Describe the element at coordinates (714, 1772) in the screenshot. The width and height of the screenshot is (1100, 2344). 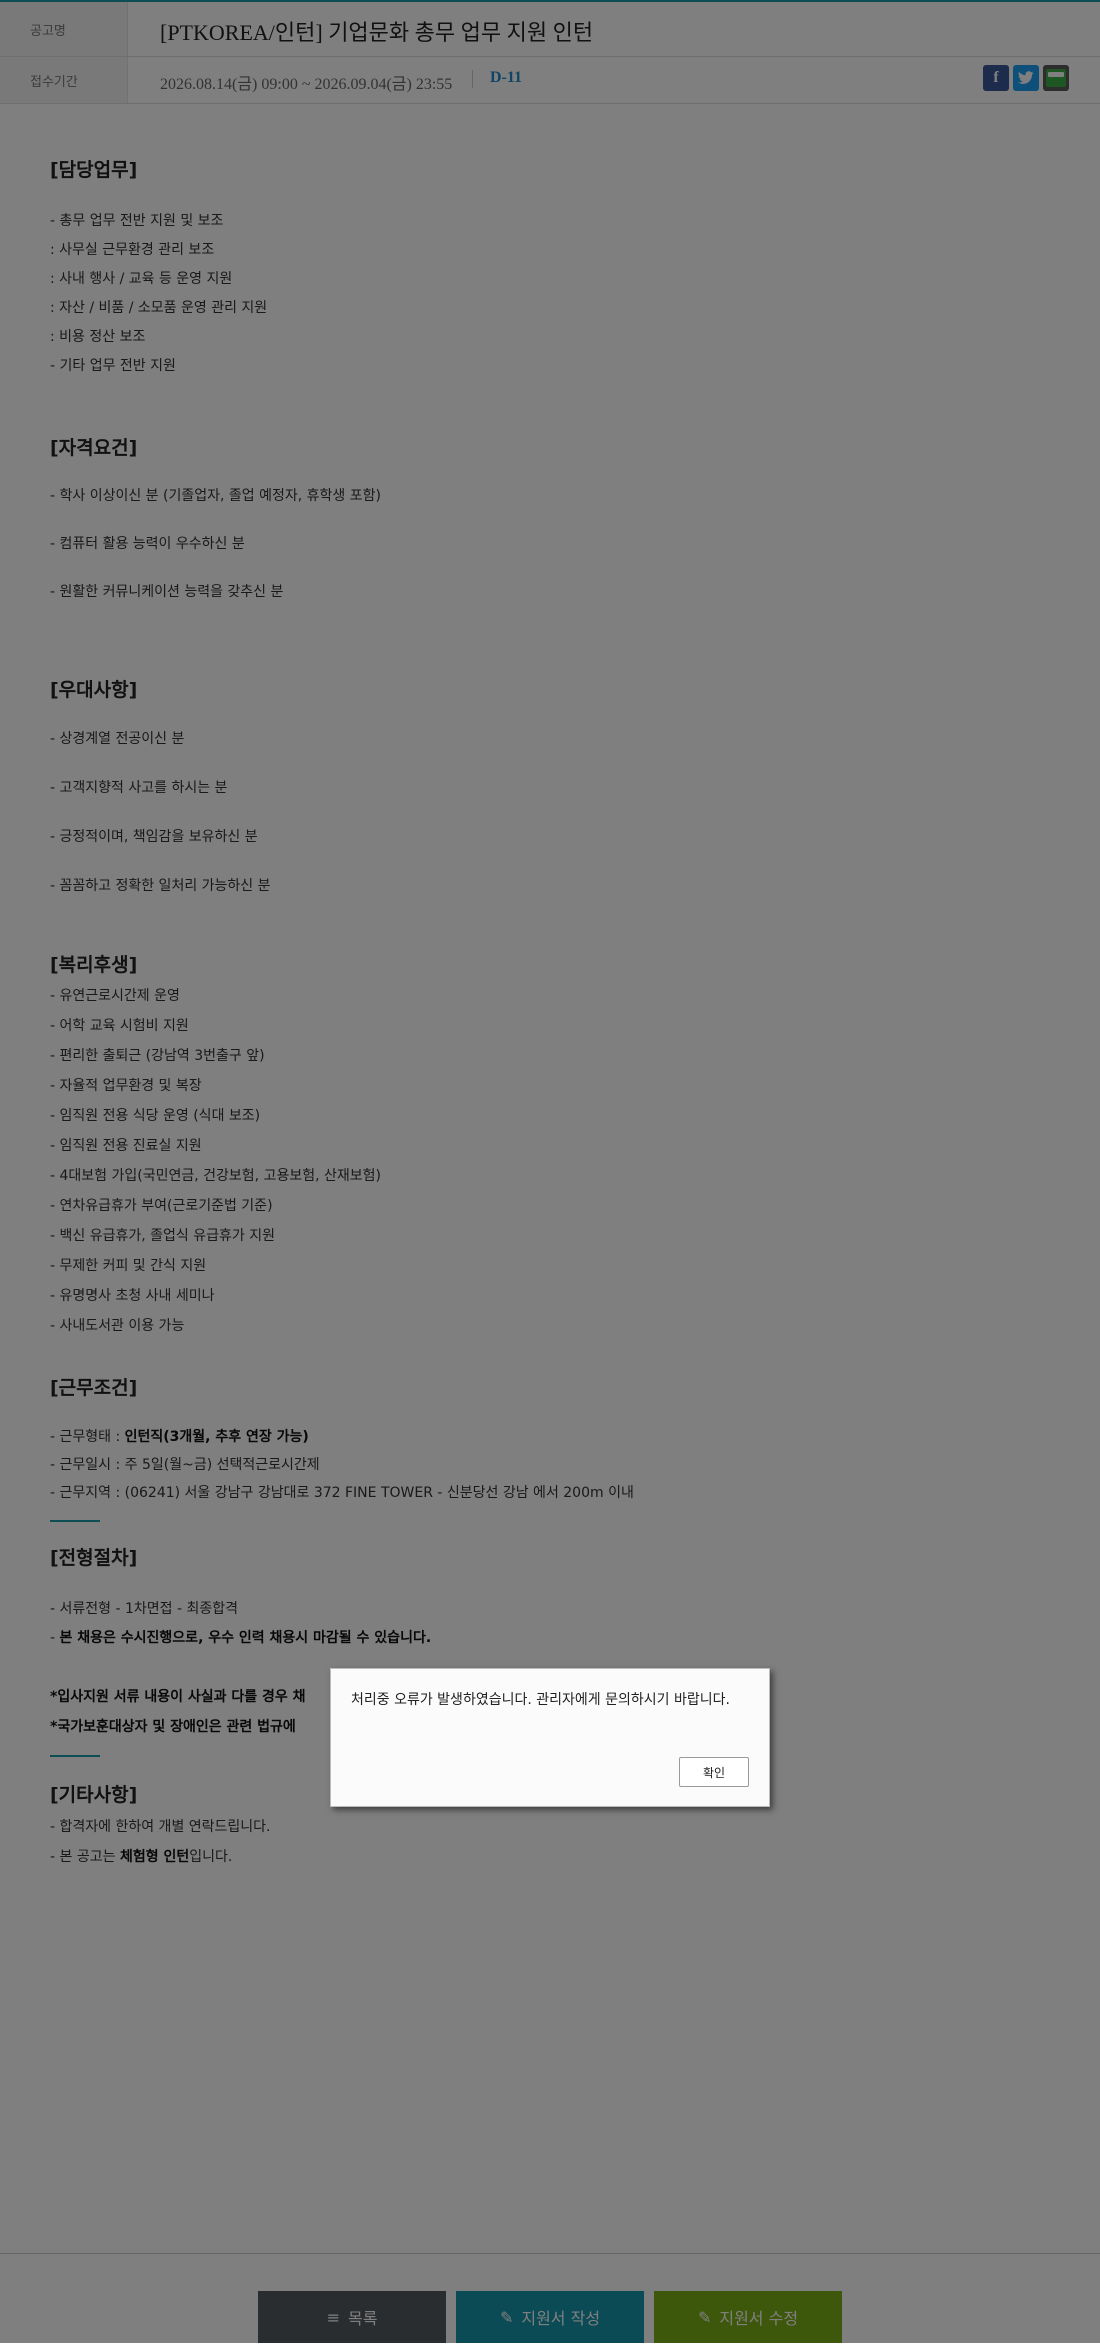
I see `confirm-button: 확인` at that location.